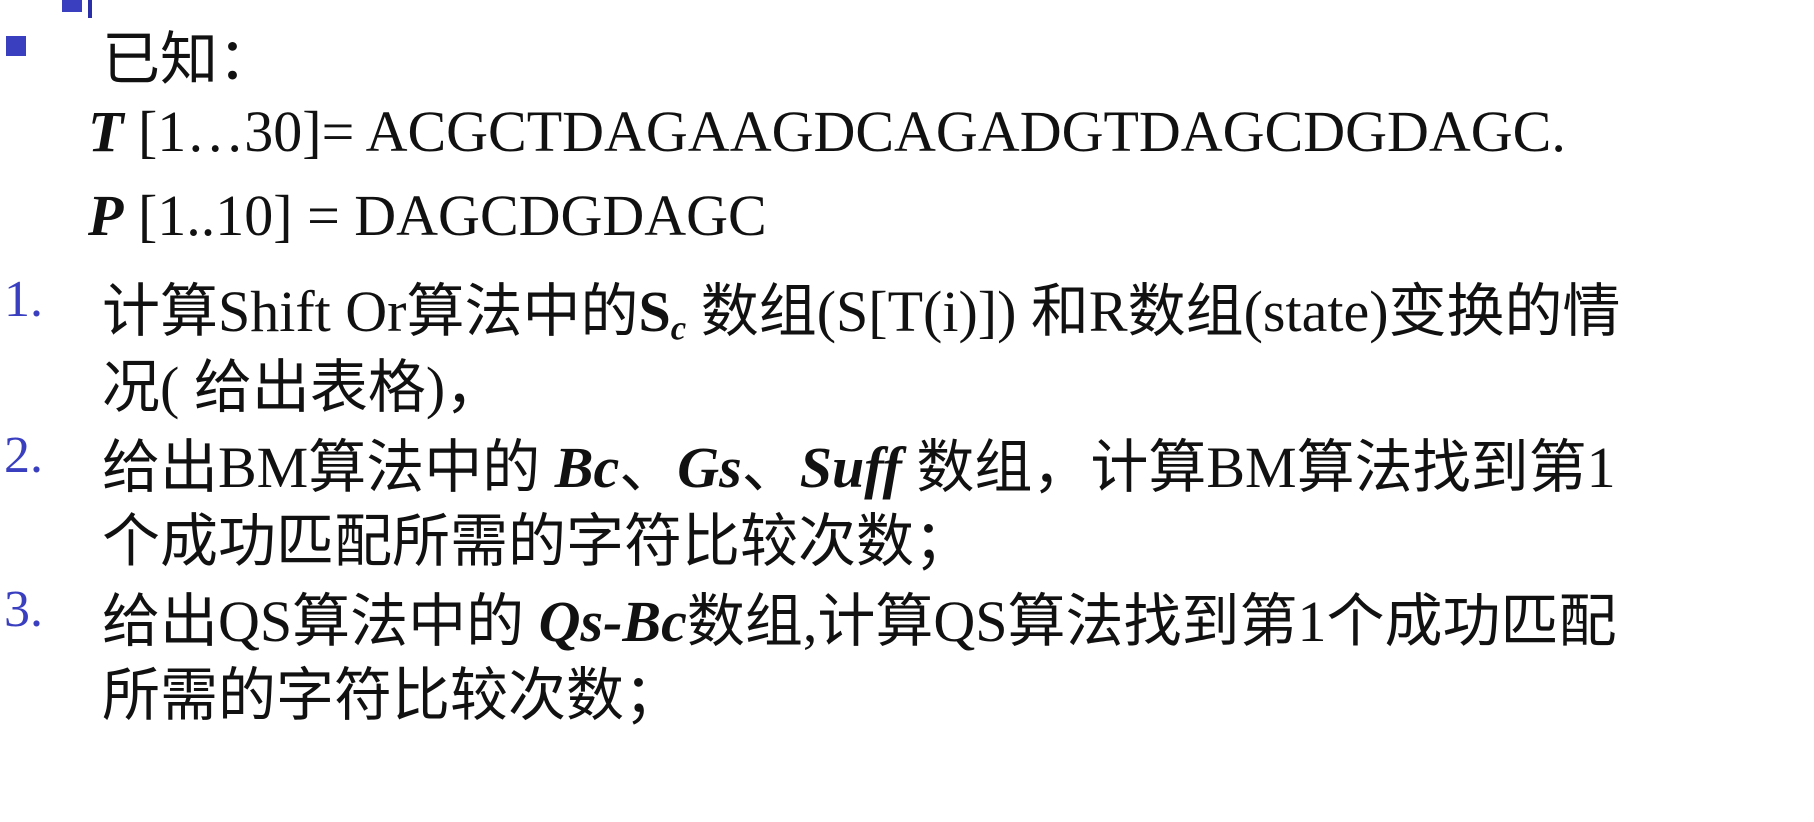 This screenshot has width=1814, height=822. Describe the element at coordinates (1258, 467) in the screenshot. I see `item-2-text-b: 数组，计算BM算法找到第1` at that location.